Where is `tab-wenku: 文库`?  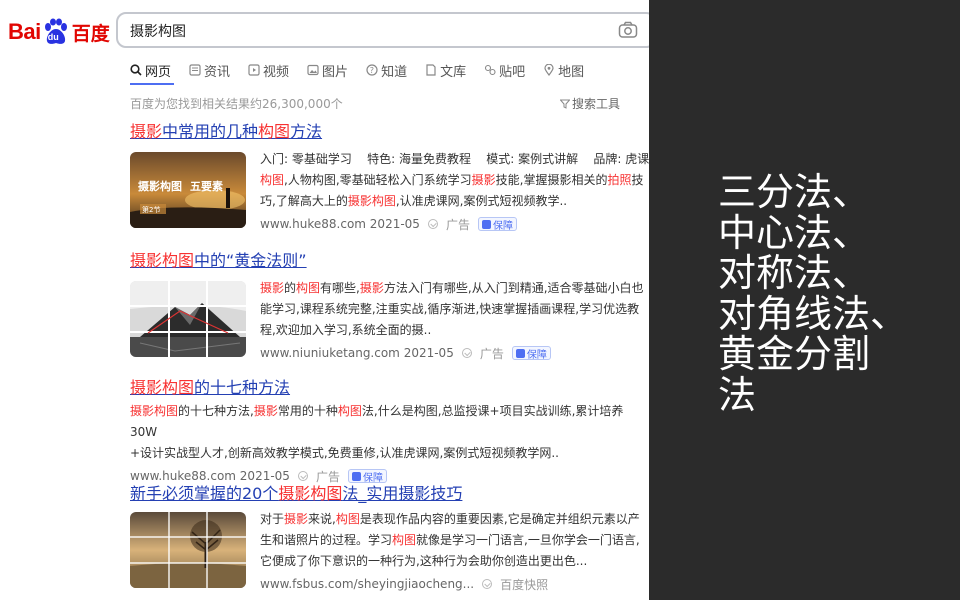
tab-wenku: 文库 is located at coordinates (445, 70).